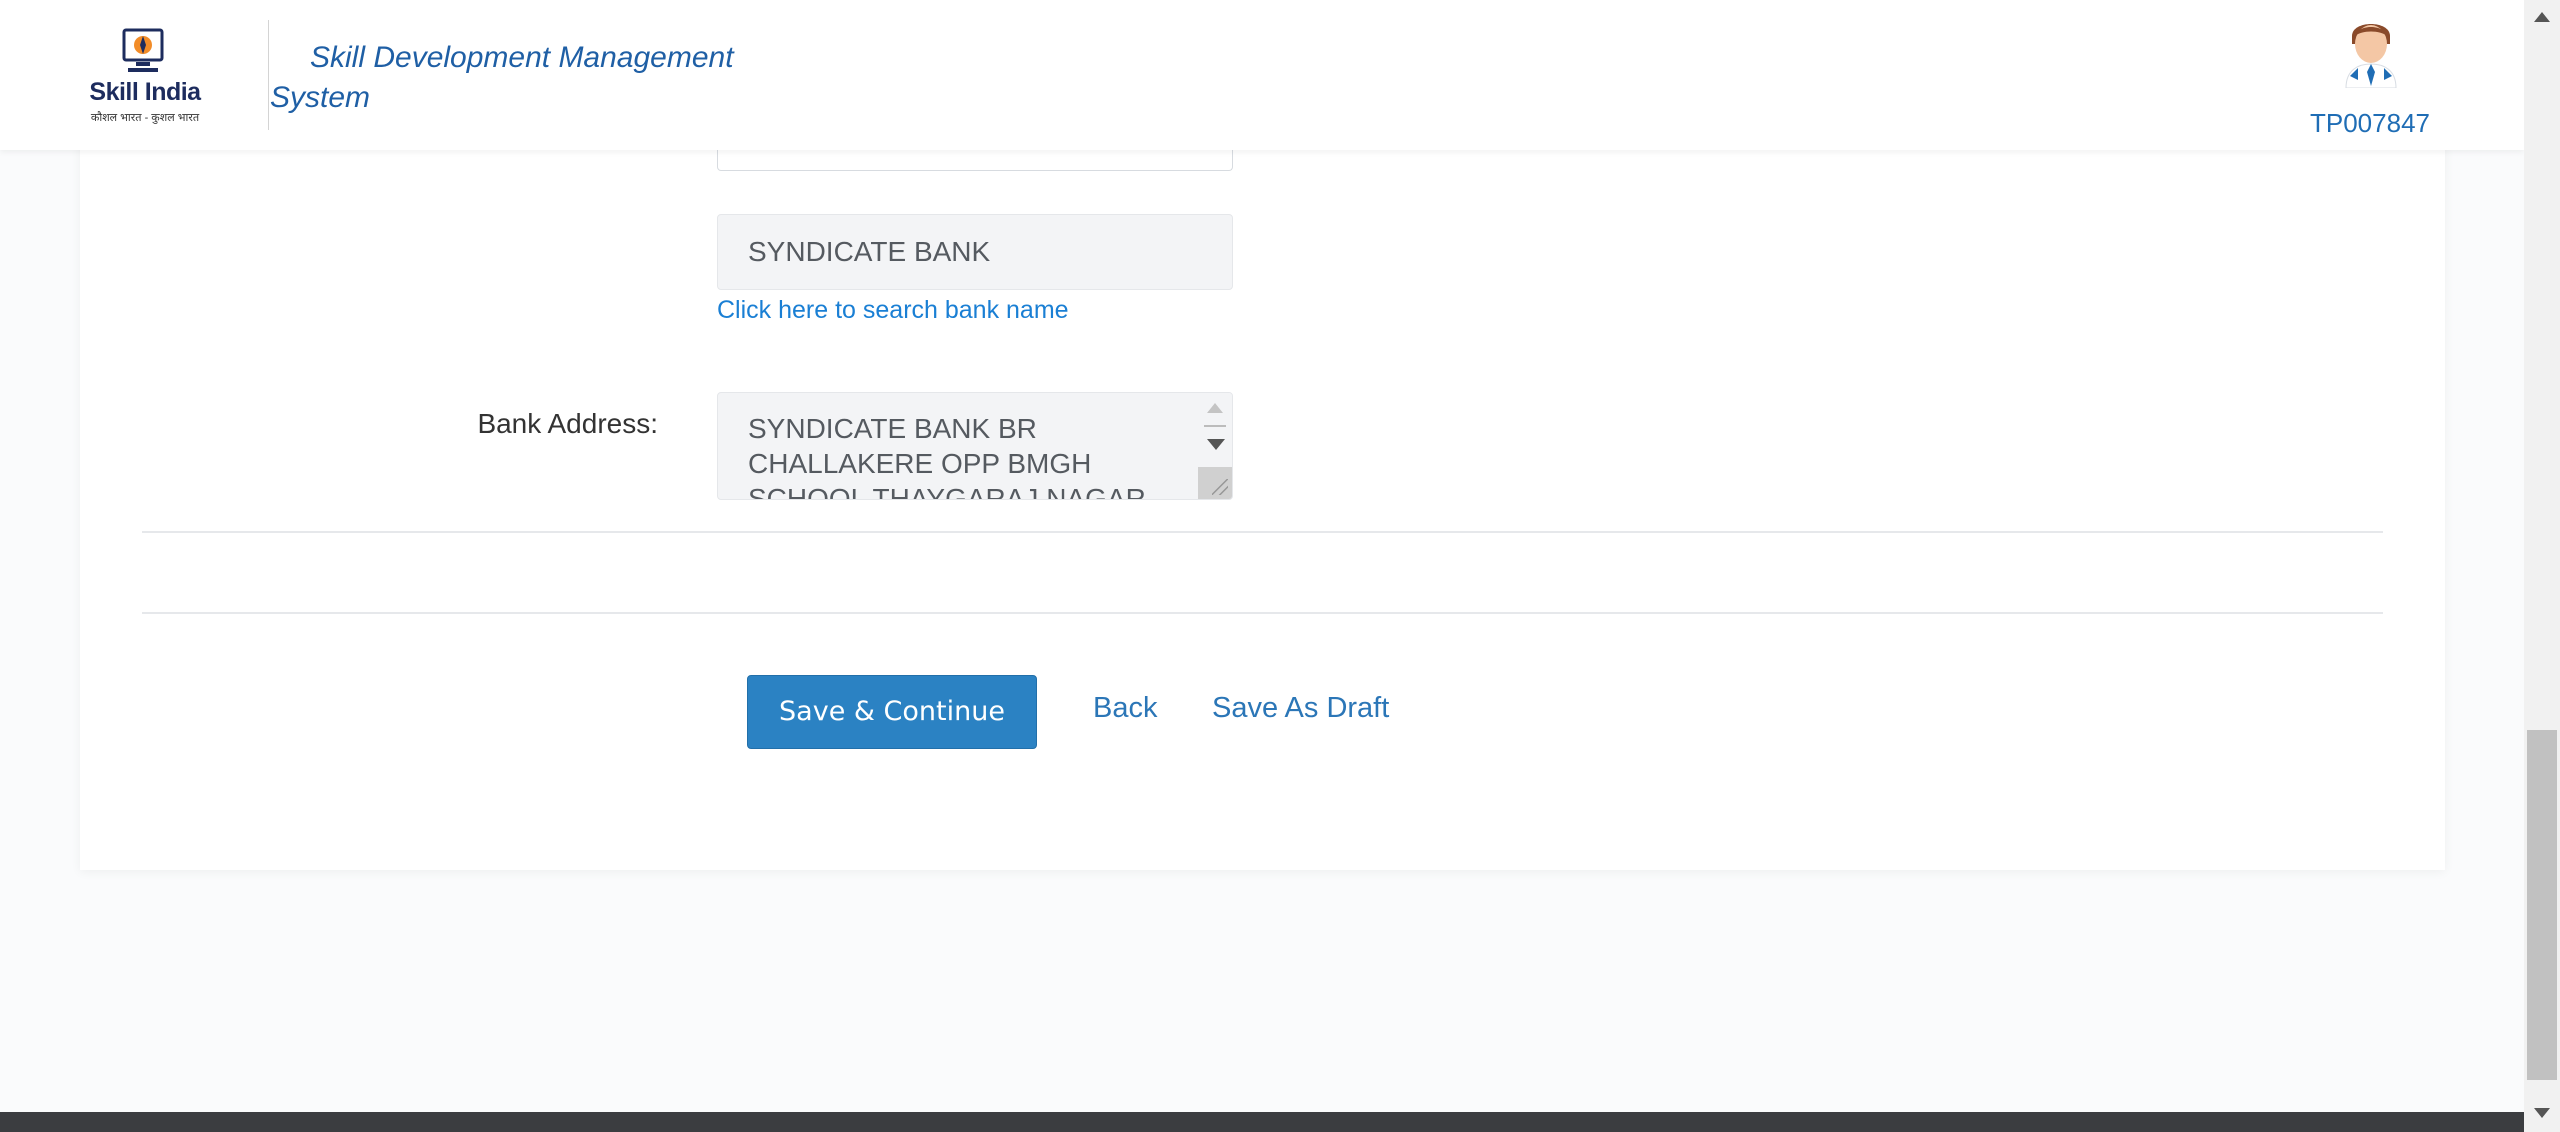  Describe the element at coordinates (268, 75) in the screenshot. I see `header-divider` at that location.